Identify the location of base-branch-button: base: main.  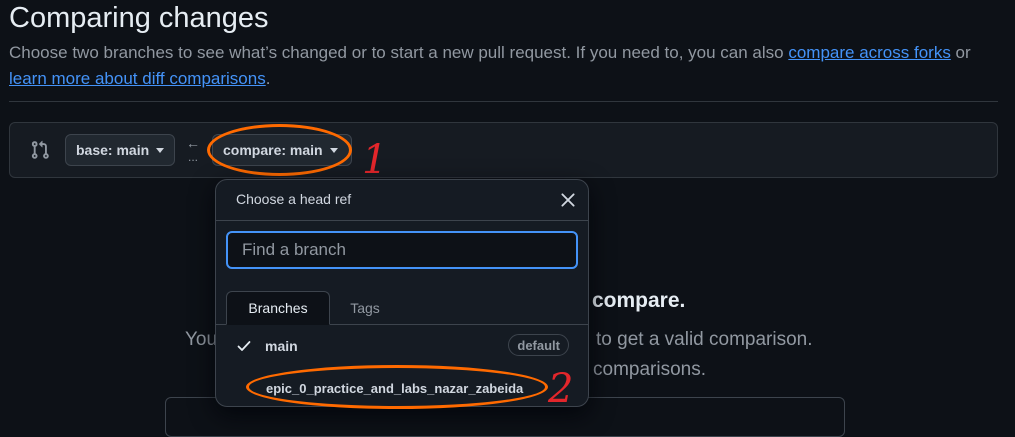
(120, 150).